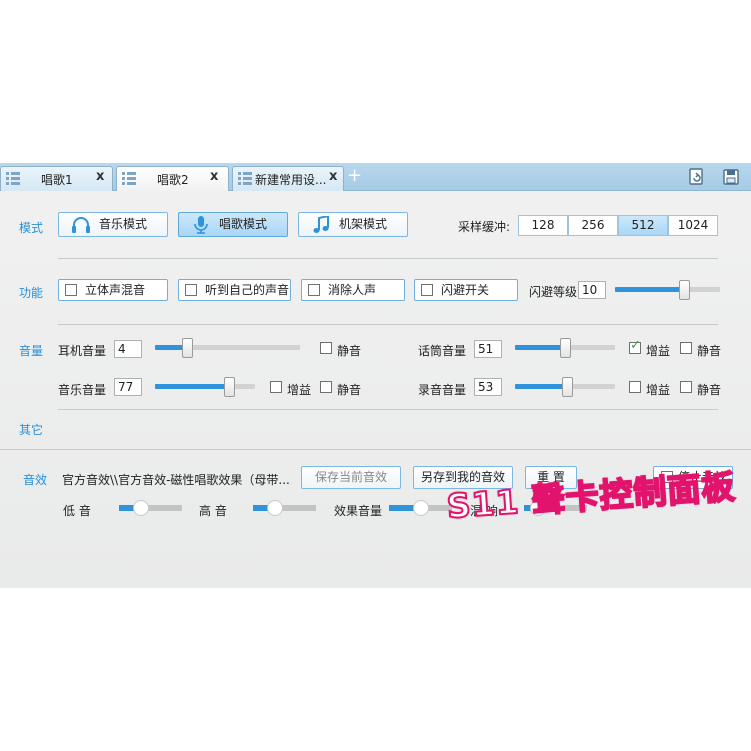  I want to click on music-volume-label: 音乐音量, so click(82, 390).